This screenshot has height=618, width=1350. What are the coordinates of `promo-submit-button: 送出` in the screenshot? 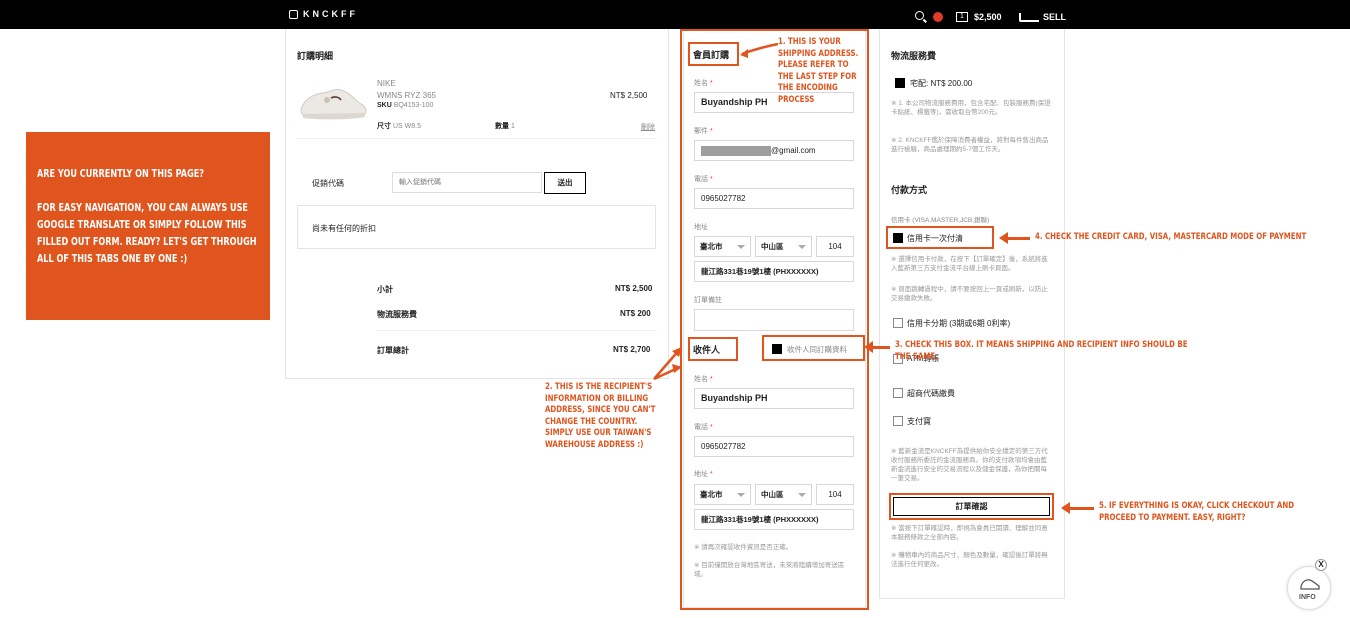 It's located at (565, 183).